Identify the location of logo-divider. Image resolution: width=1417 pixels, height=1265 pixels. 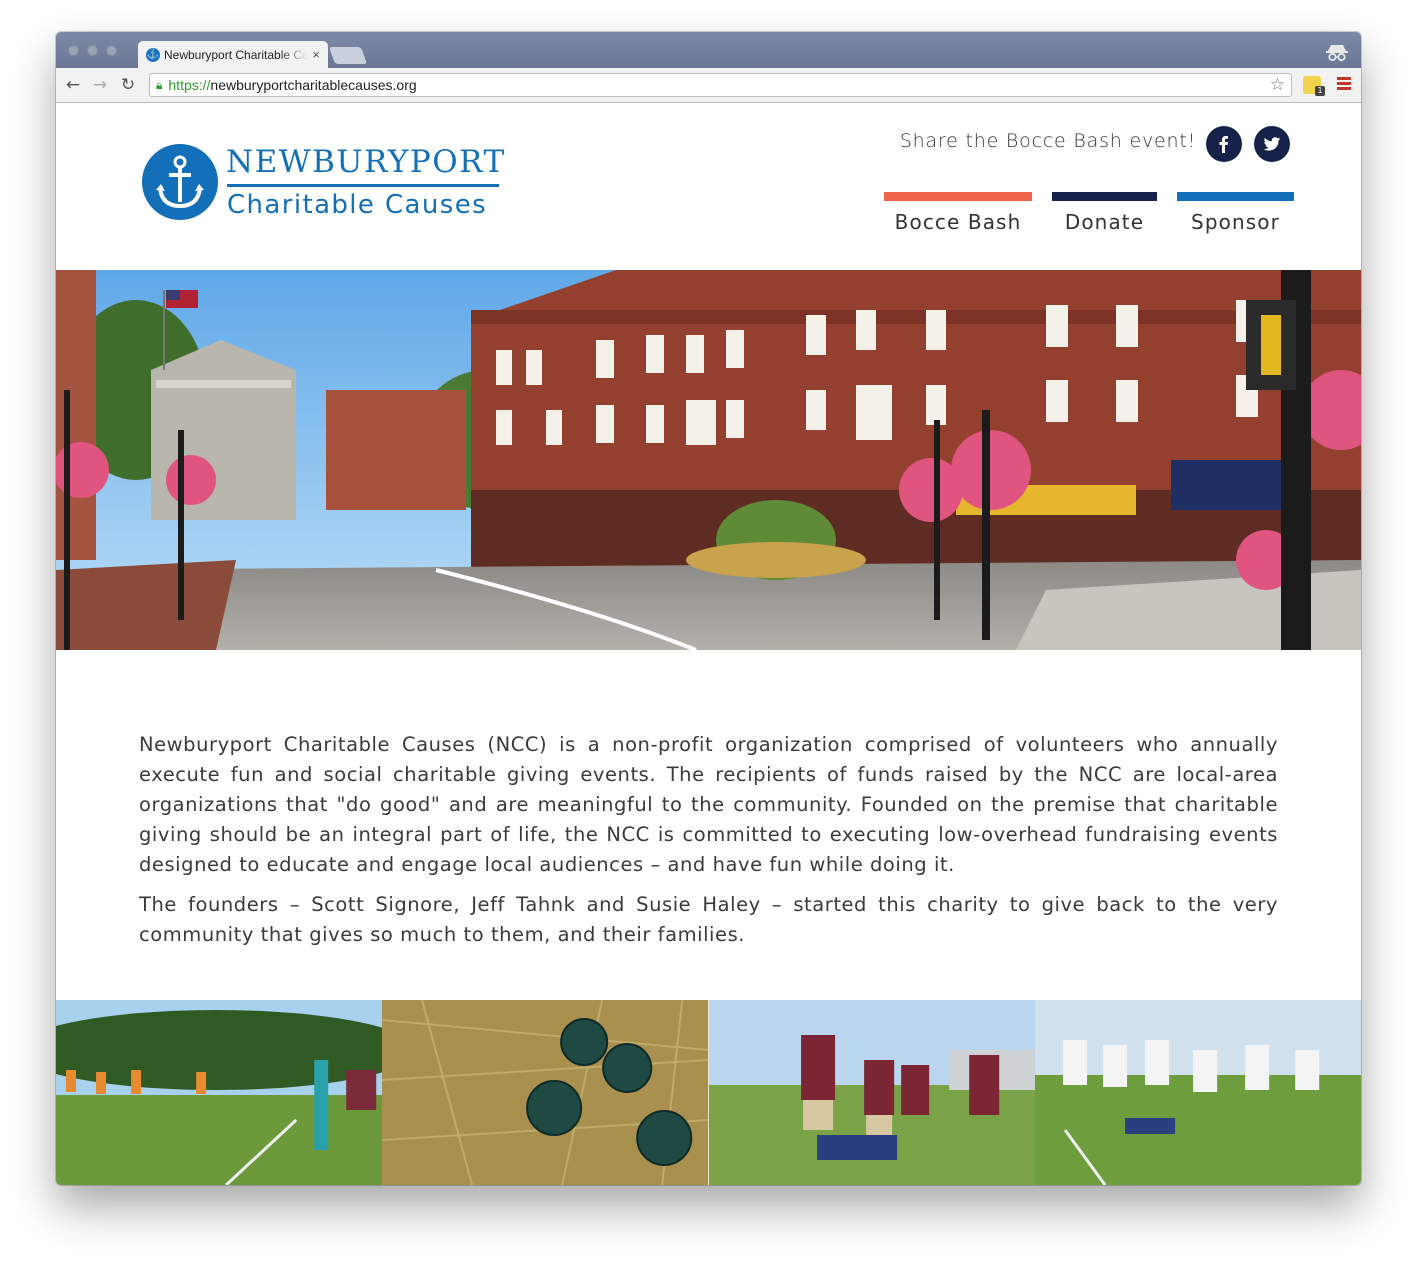
(363, 185).